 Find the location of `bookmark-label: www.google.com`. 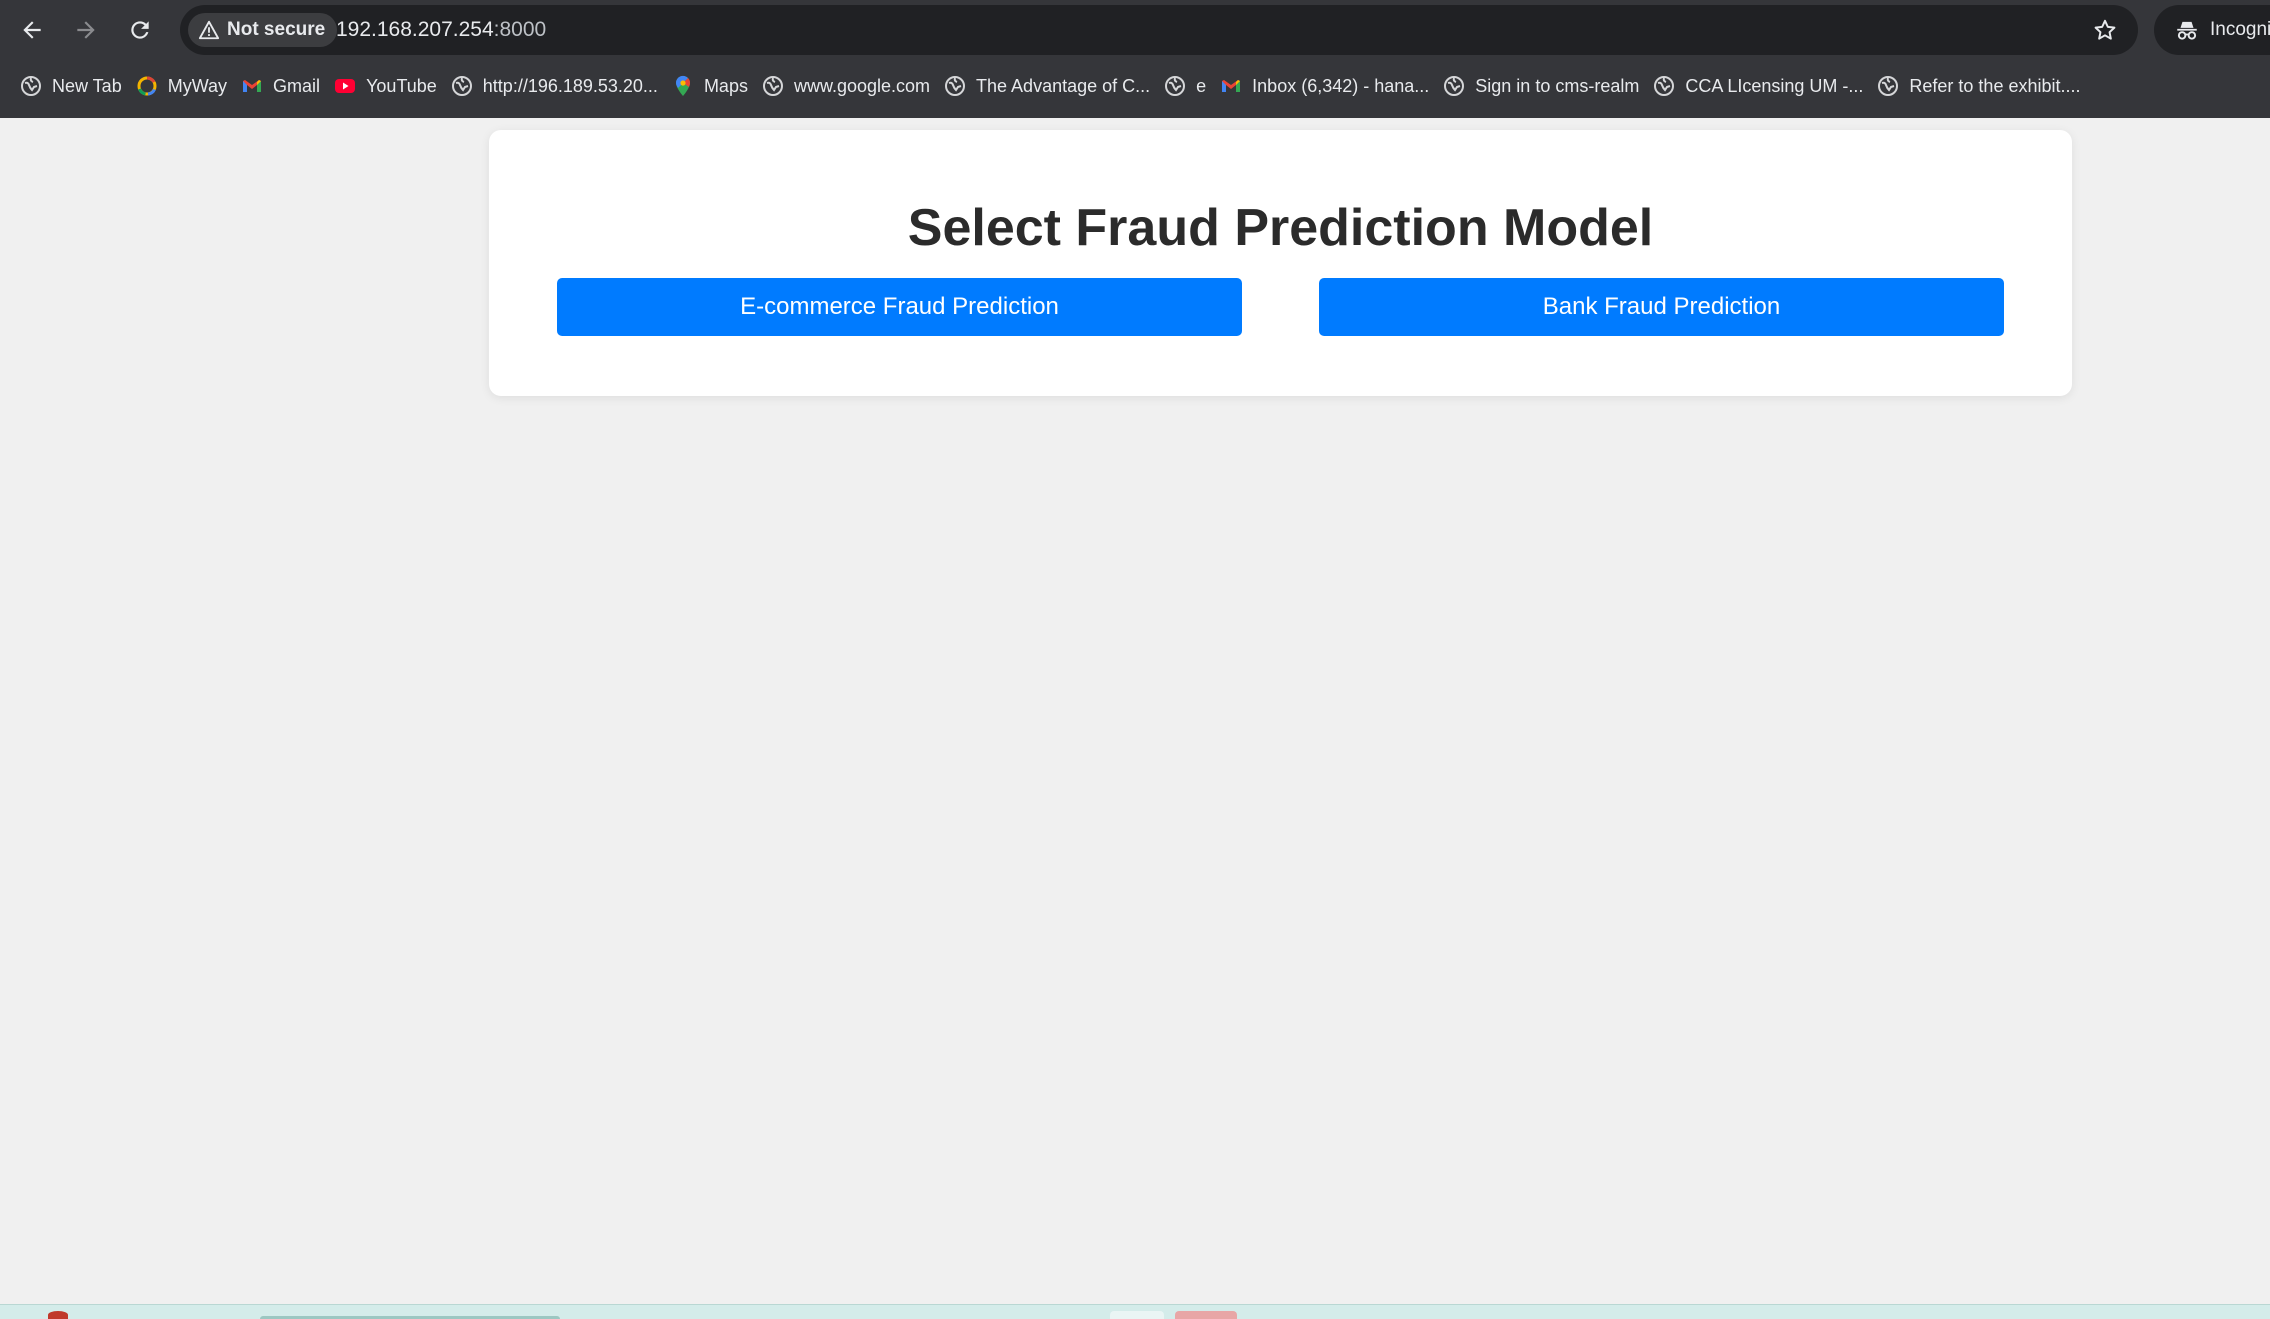

bookmark-label: www.google.com is located at coordinates (862, 85).